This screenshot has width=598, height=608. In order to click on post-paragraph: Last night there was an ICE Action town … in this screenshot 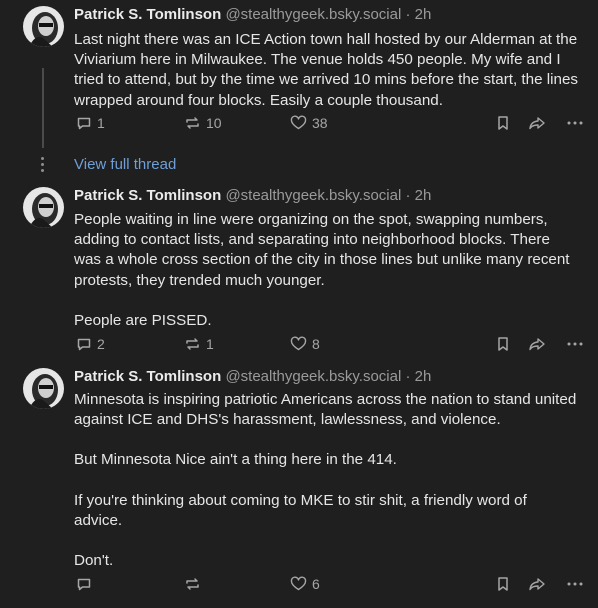, I will do `click(326, 70)`.